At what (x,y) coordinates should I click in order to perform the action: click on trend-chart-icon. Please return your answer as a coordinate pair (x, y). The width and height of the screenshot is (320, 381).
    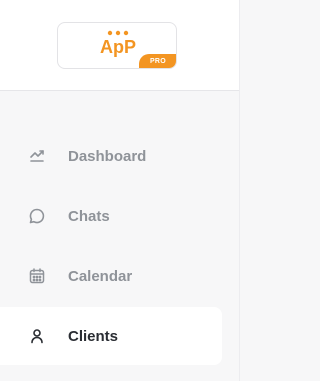
    Looking at the image, I should click on (37, 156).